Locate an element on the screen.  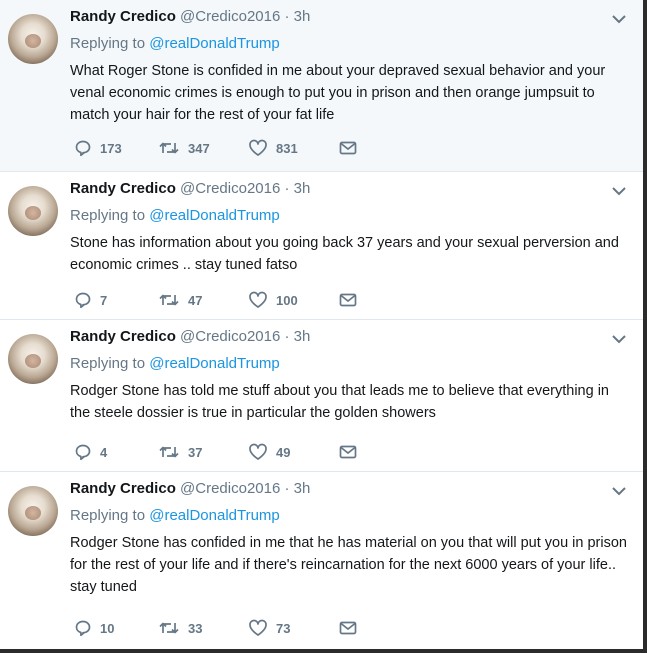
retweet-count: 33 is located at coordinates (195, 628).